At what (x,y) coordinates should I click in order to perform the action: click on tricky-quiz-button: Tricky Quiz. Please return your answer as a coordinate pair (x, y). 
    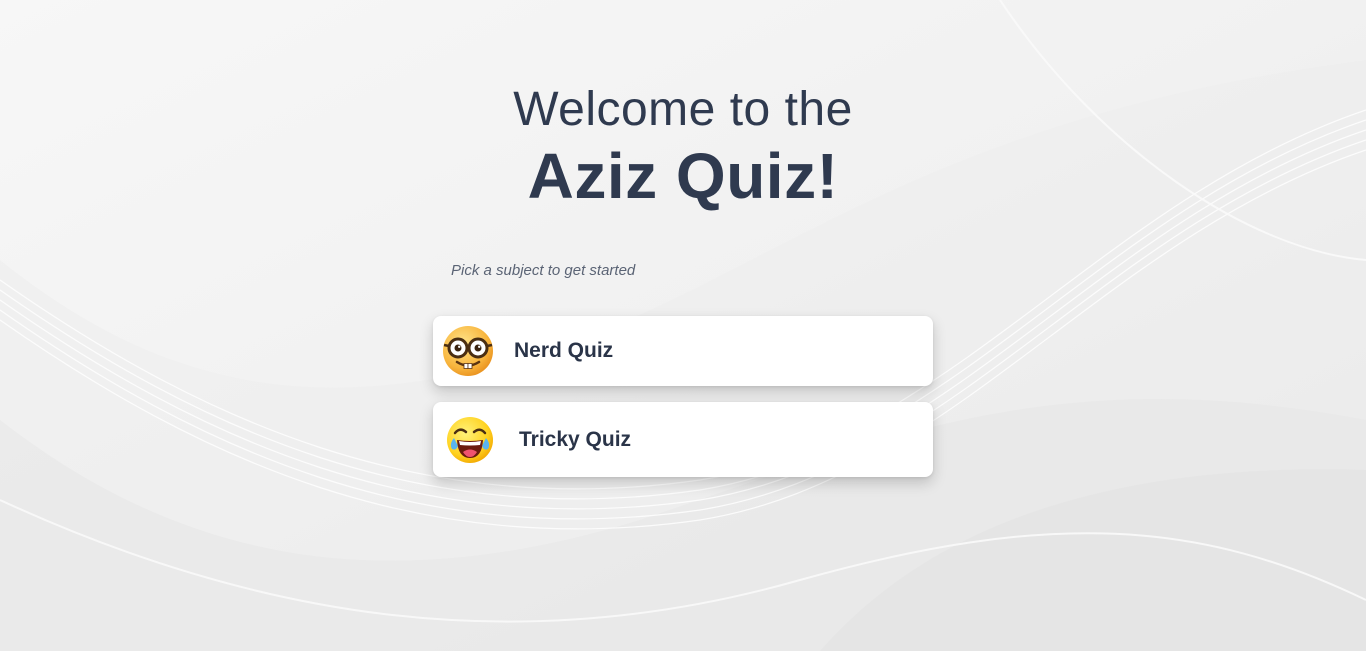
    Looking at the image, I should click on (683, 439).